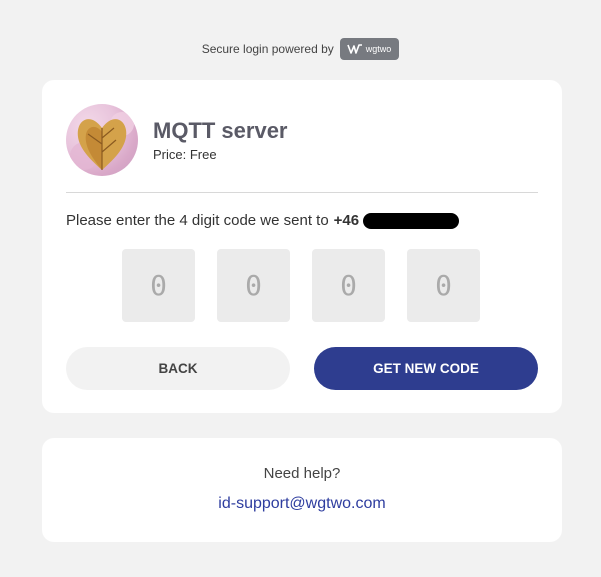 The height and width of the screenshot is (577, 601). I want to click on redacted-phone-number, so click(411, 220).